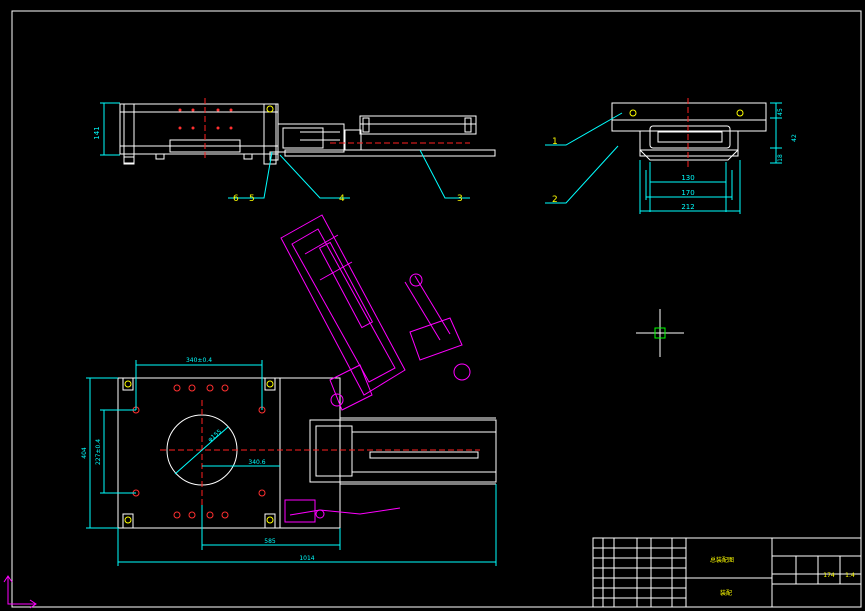  What do you see at coordinates (780, 158) in the screenshot?
I see `dim-18: 18` at bounding box center [780, 158].